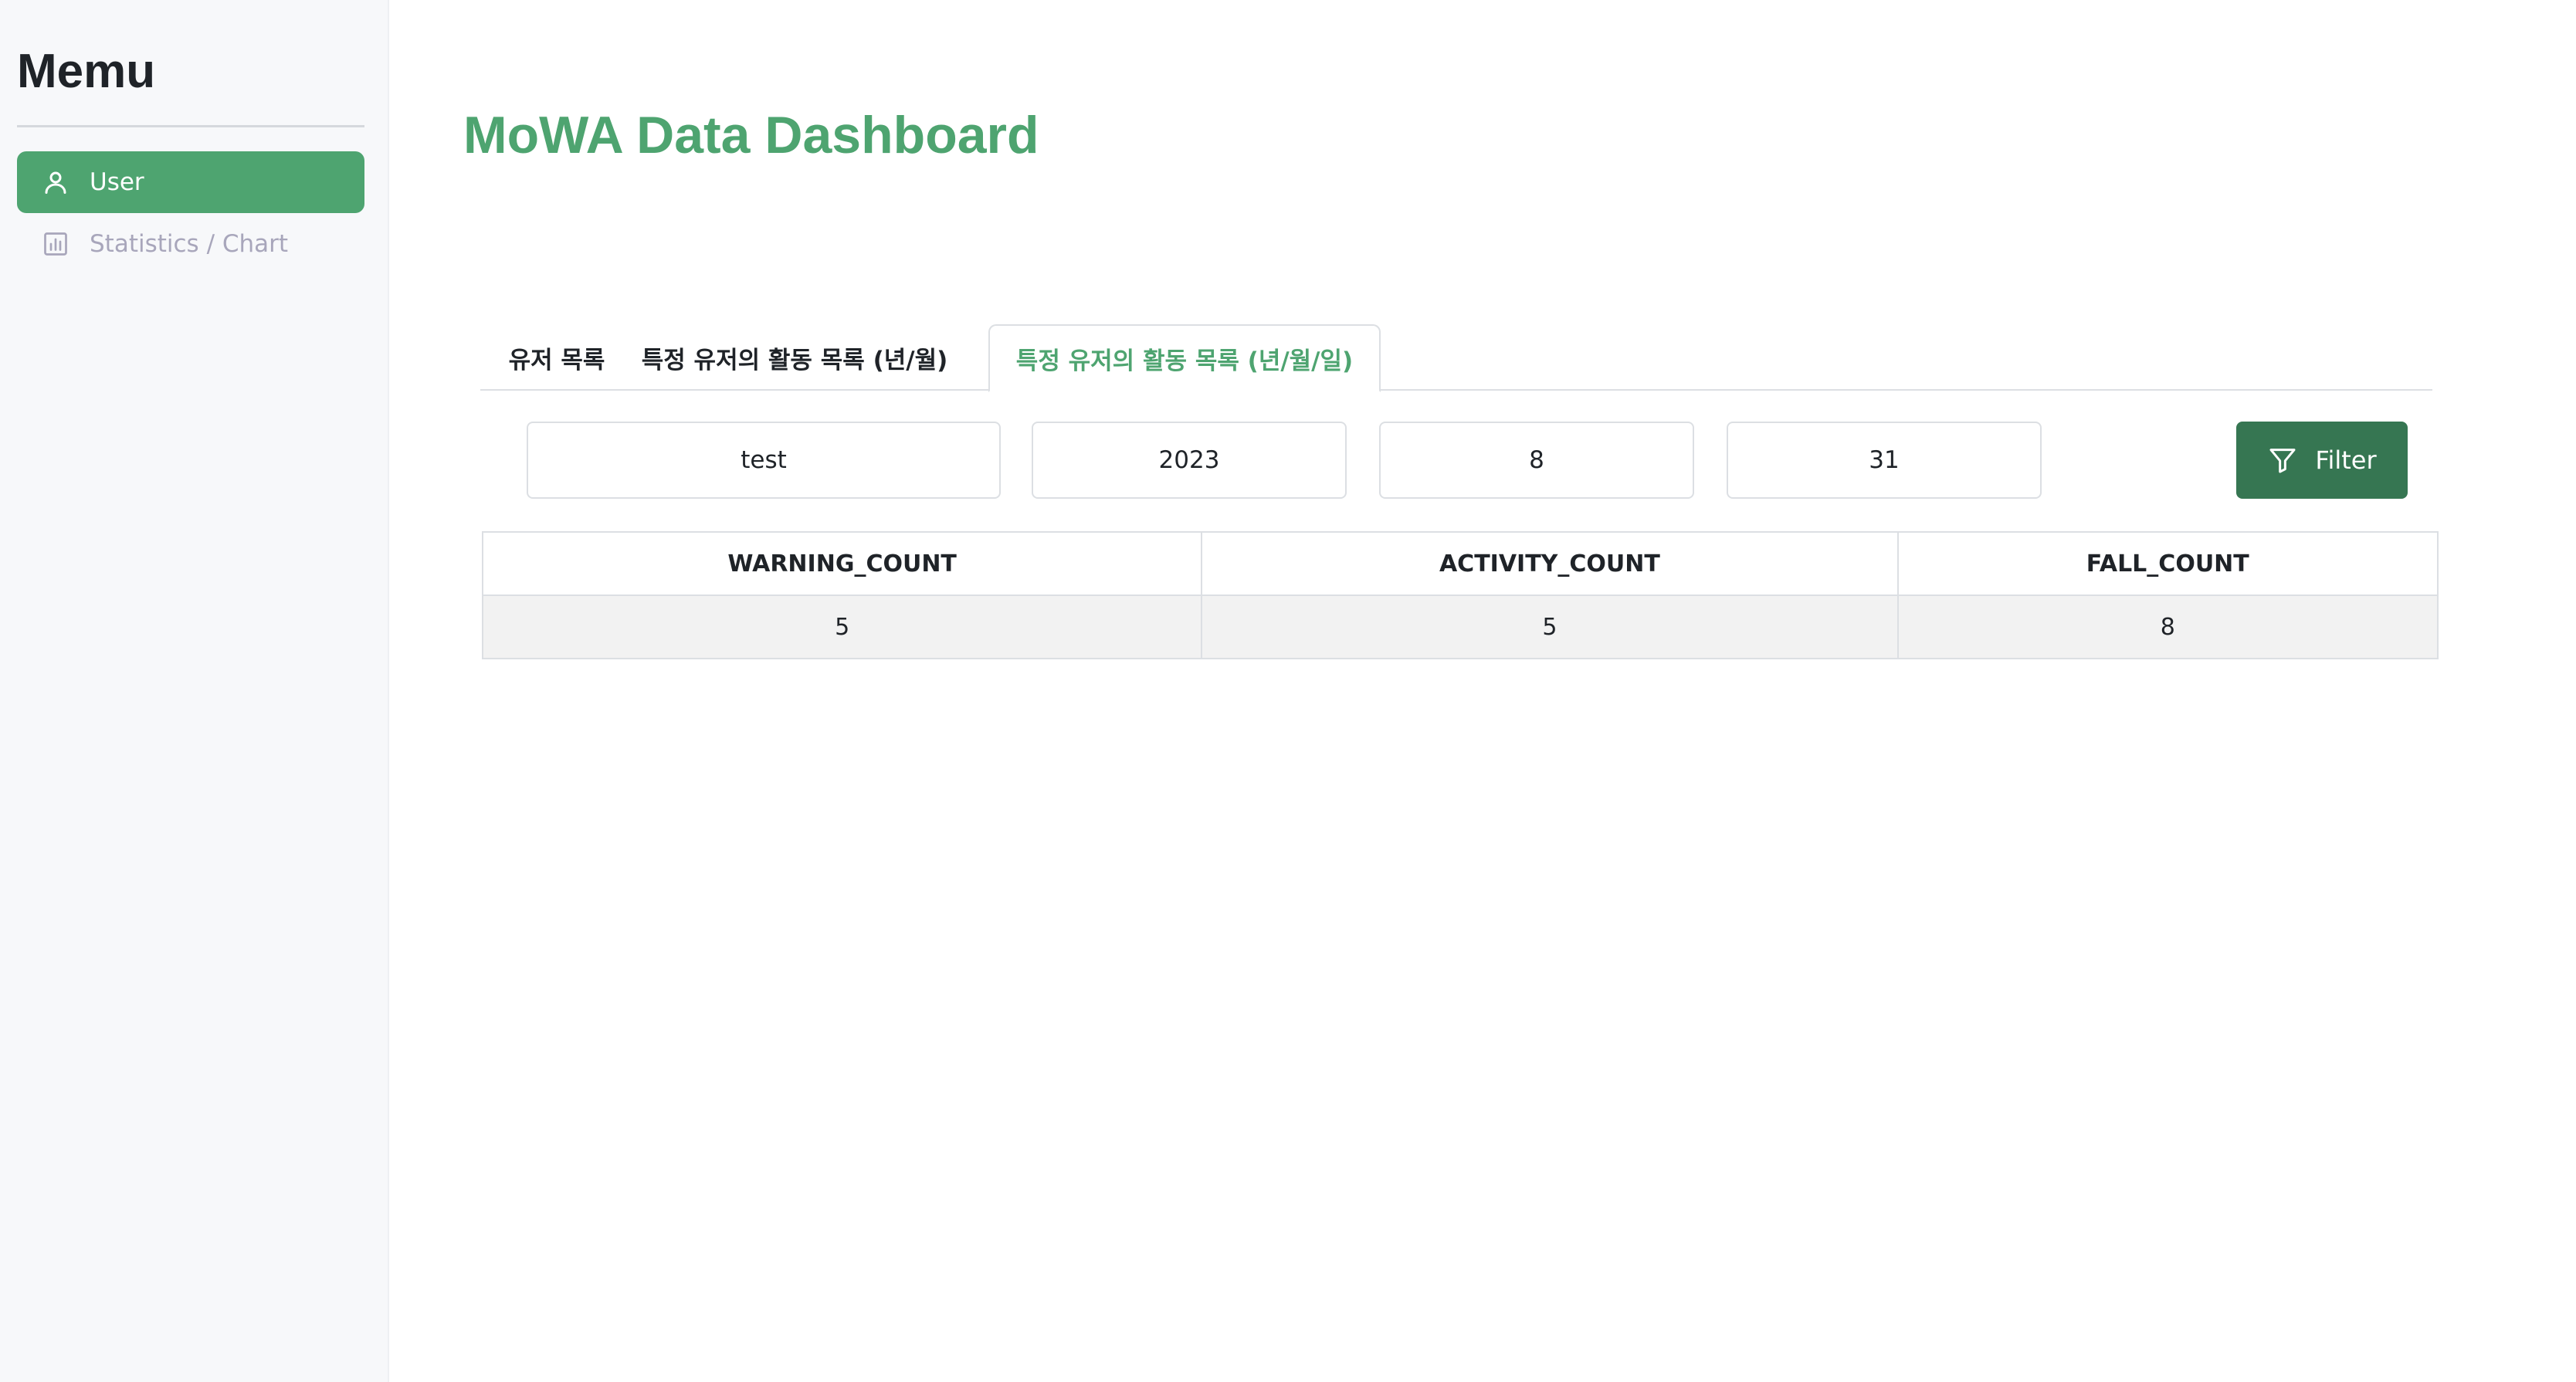 This screenshot has width=2576, height=1382. I want to click on table-cell: 8, so click(2167, 626).